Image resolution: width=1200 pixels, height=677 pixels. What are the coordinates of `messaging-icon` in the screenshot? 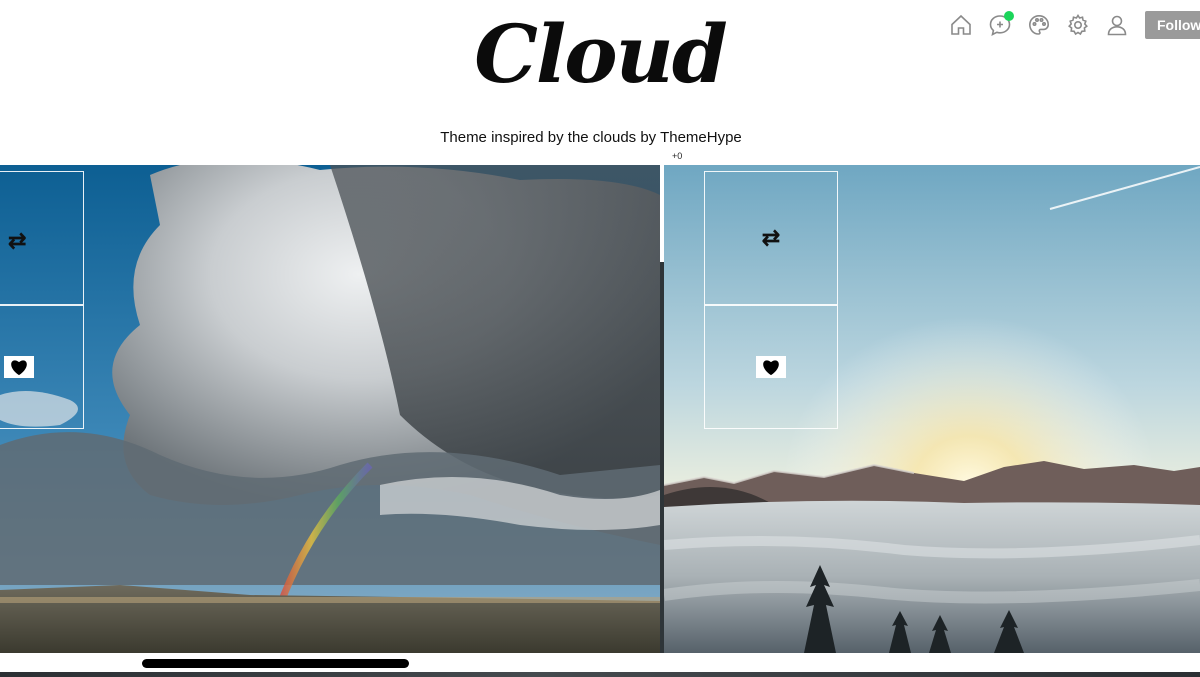 It's located at (1000, 25).